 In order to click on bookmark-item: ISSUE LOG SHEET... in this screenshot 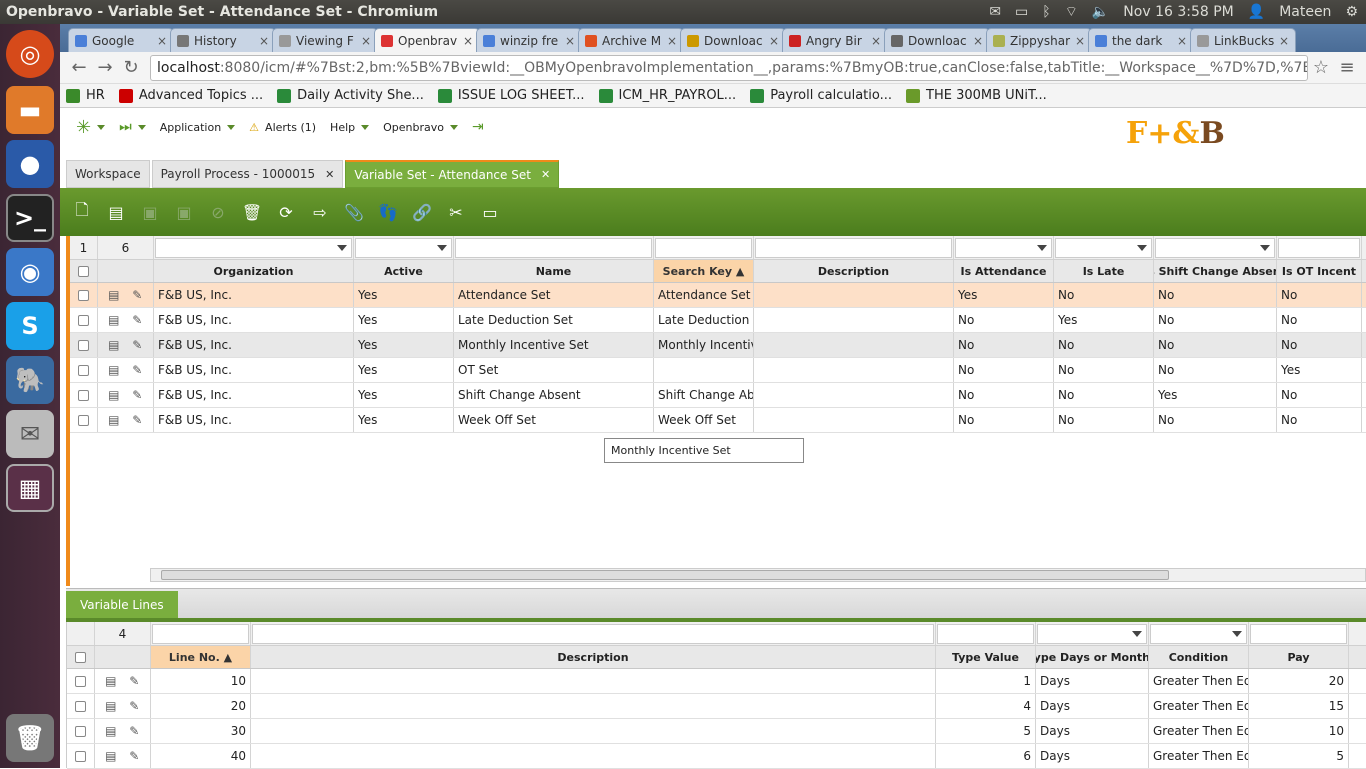, I will do `click(511, 95)`.